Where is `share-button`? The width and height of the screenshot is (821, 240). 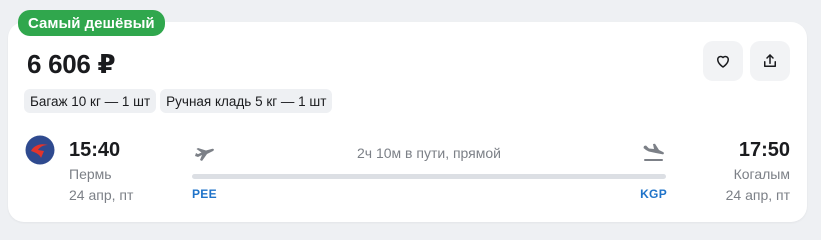 share-button is located at coordinates (770, 61).